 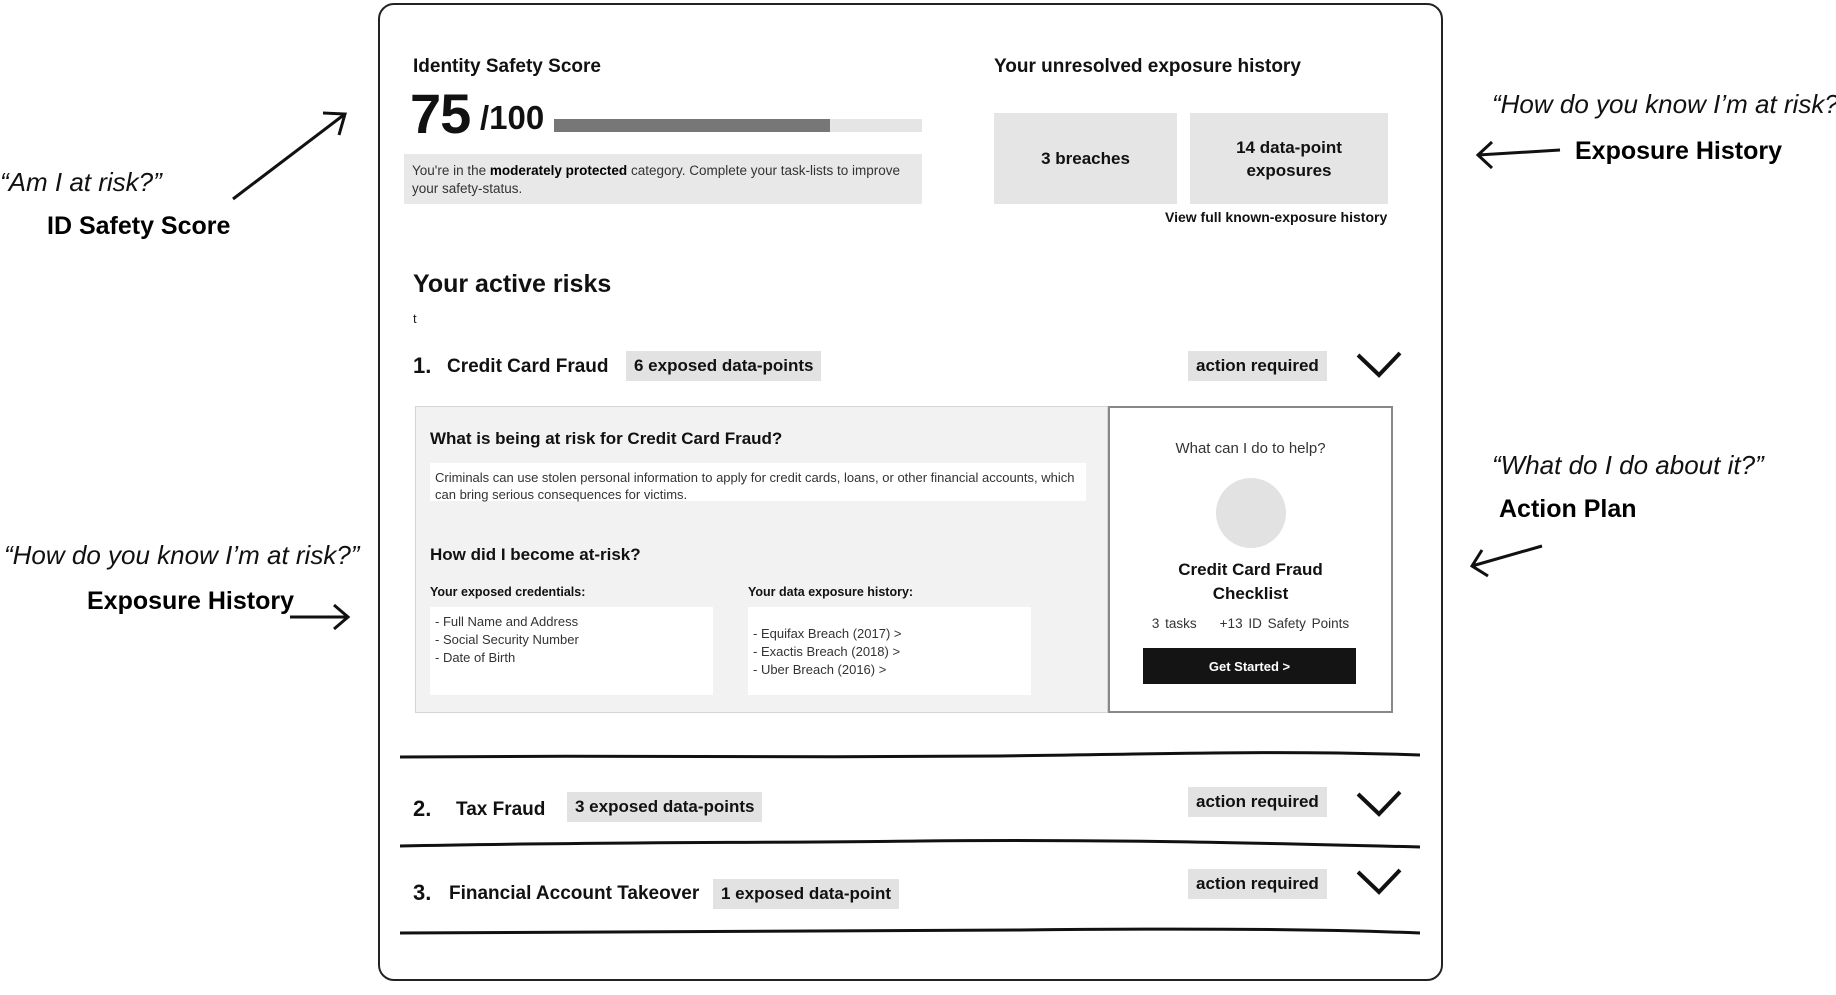 I want to click on annotation-tag-exposure-history-left: Exposure History, so click(x=191, y=601).